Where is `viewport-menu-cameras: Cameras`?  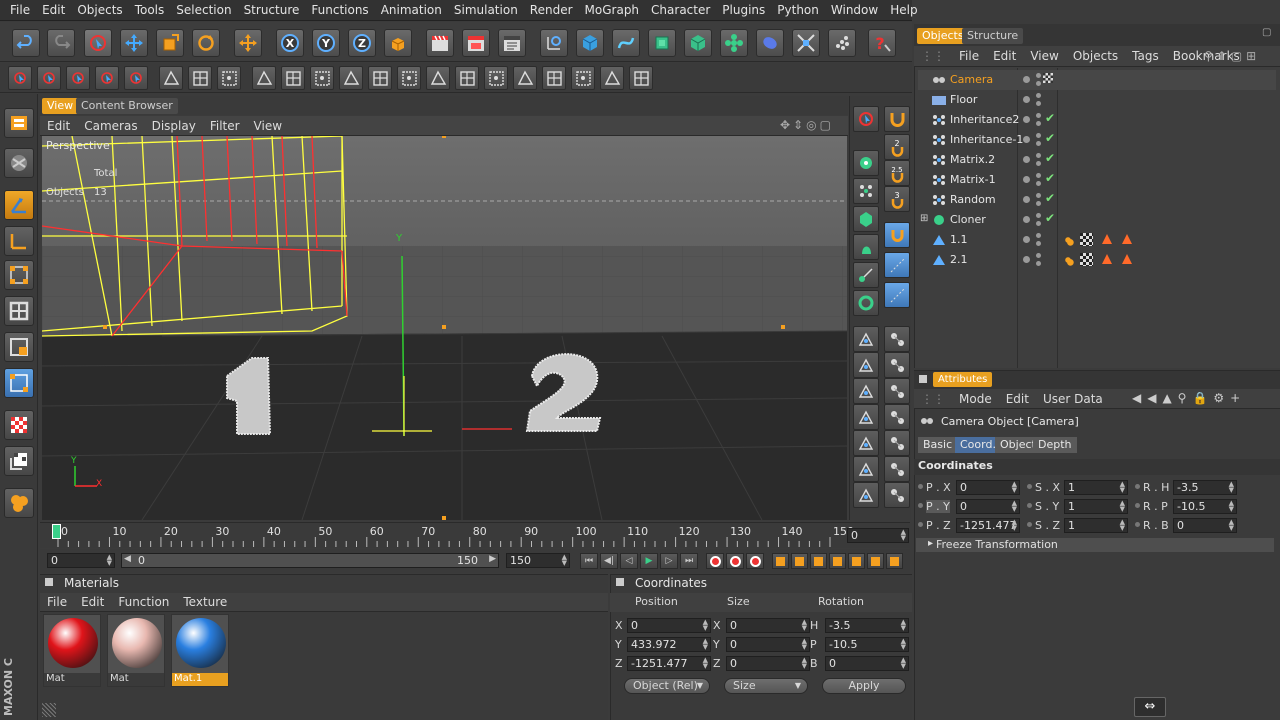
viewport-menu-cameras: Cameras is located at coordinates (110, 126).